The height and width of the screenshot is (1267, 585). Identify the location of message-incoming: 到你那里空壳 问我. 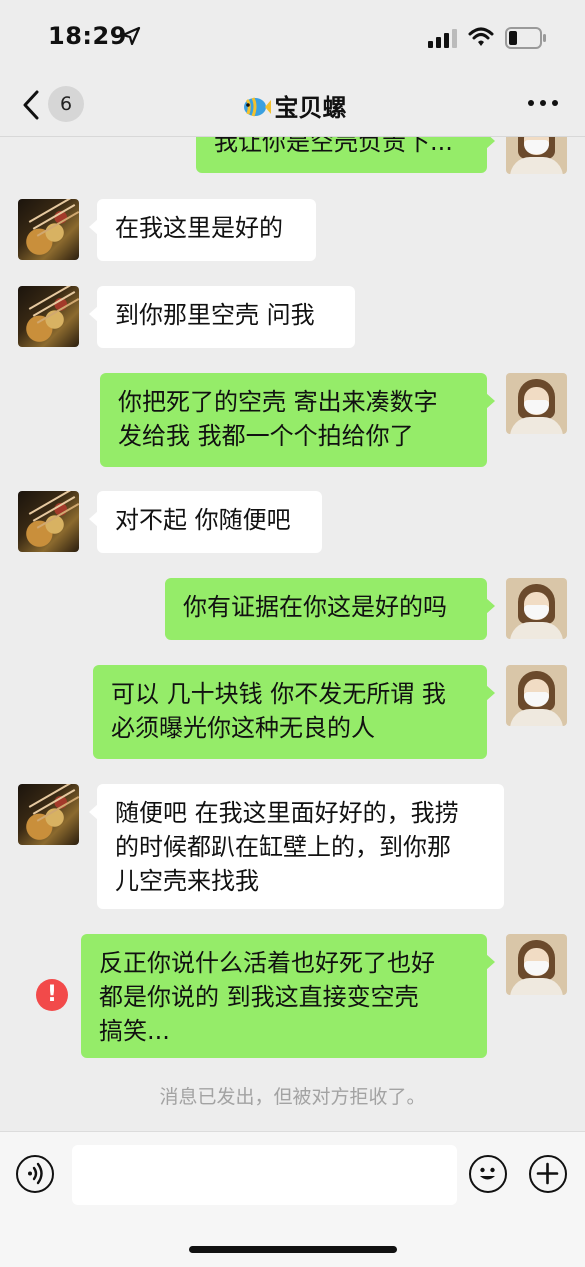
(292, 317).